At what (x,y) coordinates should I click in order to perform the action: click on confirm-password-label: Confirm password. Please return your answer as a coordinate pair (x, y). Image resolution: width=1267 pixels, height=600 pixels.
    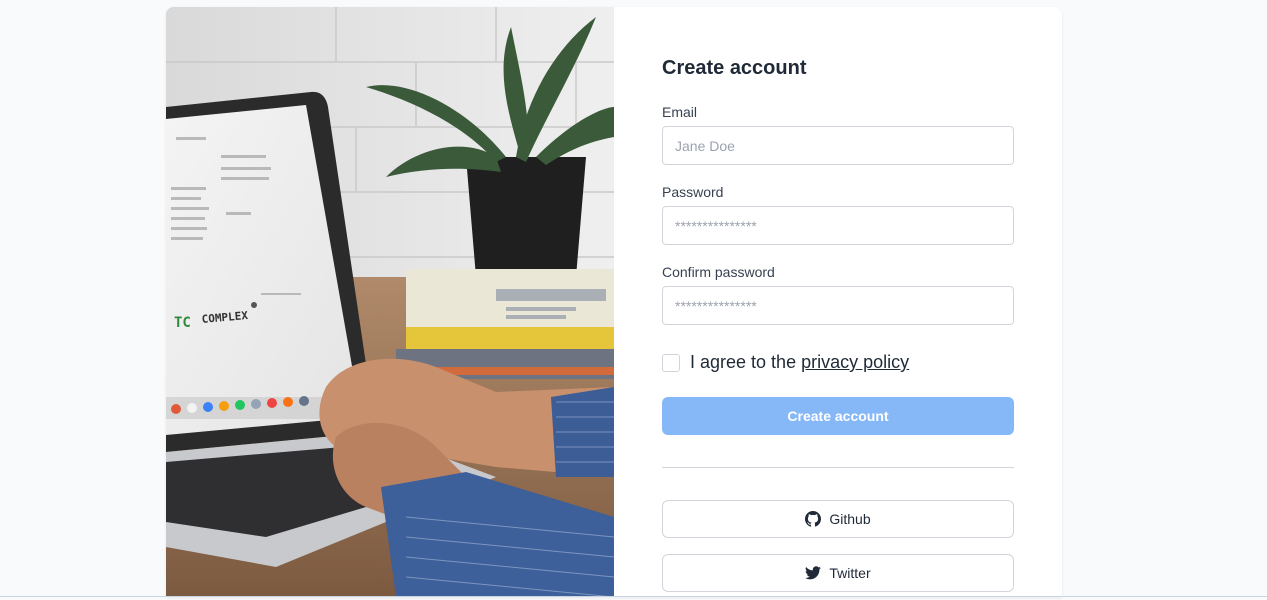
    Looking at the image, I should click on (718, 272).